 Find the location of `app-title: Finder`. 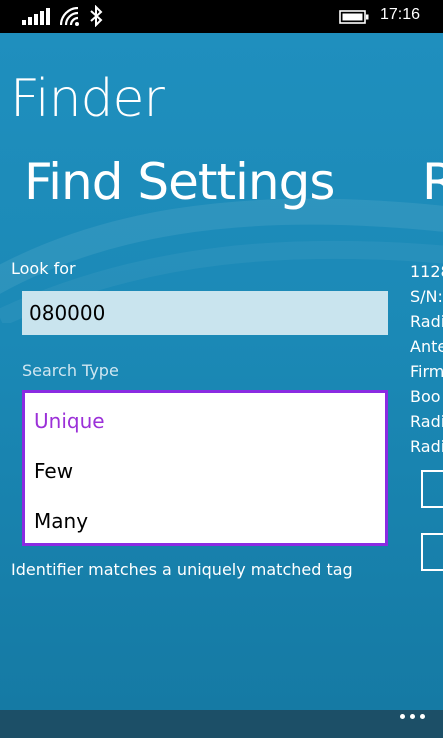

app-title: Finder is located at coordinates (87, 99).